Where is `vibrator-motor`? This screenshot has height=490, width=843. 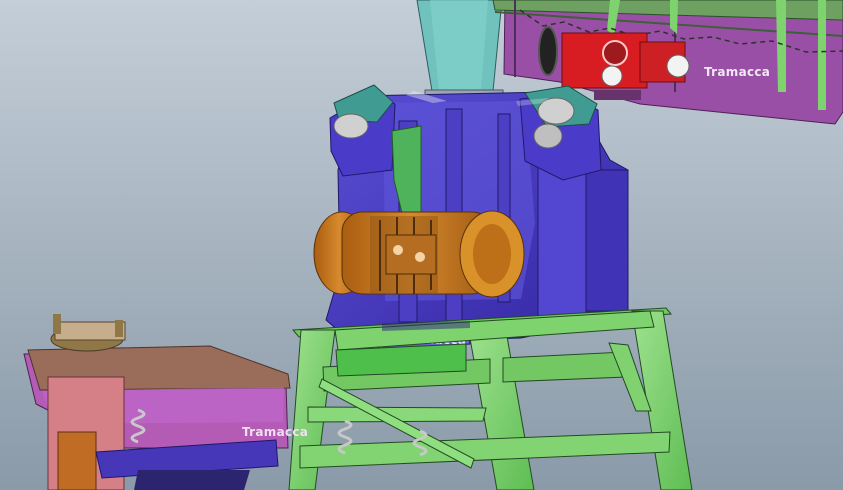 vibrator-motor is located at coordinates (419, 254).